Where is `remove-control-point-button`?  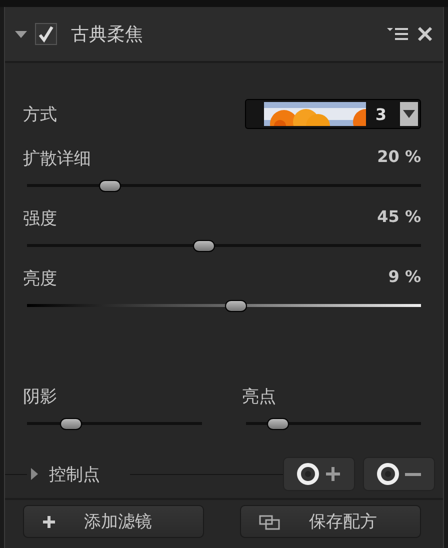 remove-control-point-button is located at coordinates (399, 474).